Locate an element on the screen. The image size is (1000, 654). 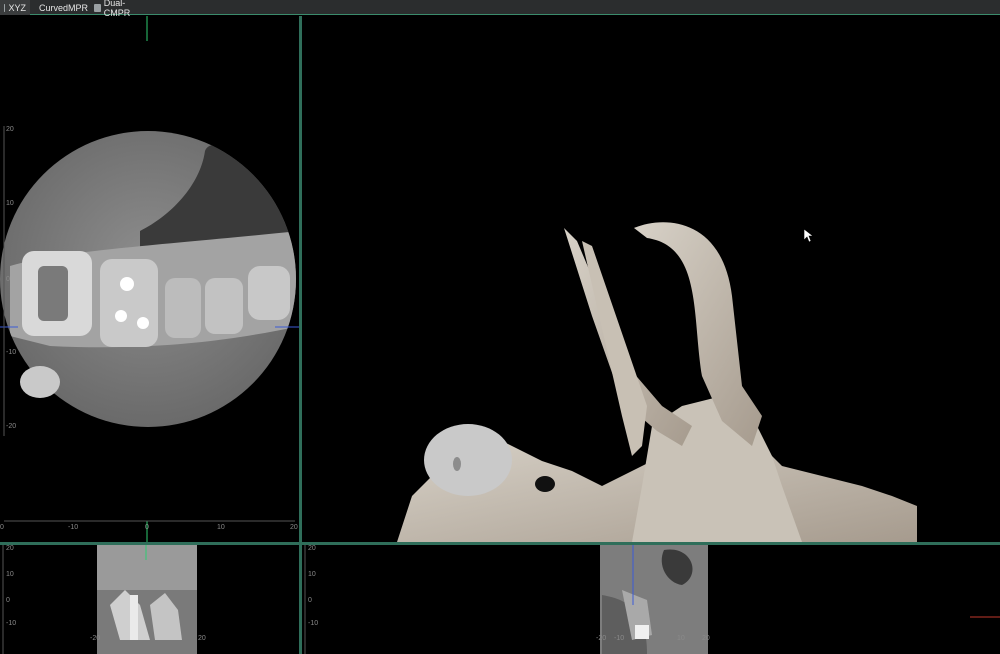
axial-y-tick: -10 is located at coordinates (11, 352).